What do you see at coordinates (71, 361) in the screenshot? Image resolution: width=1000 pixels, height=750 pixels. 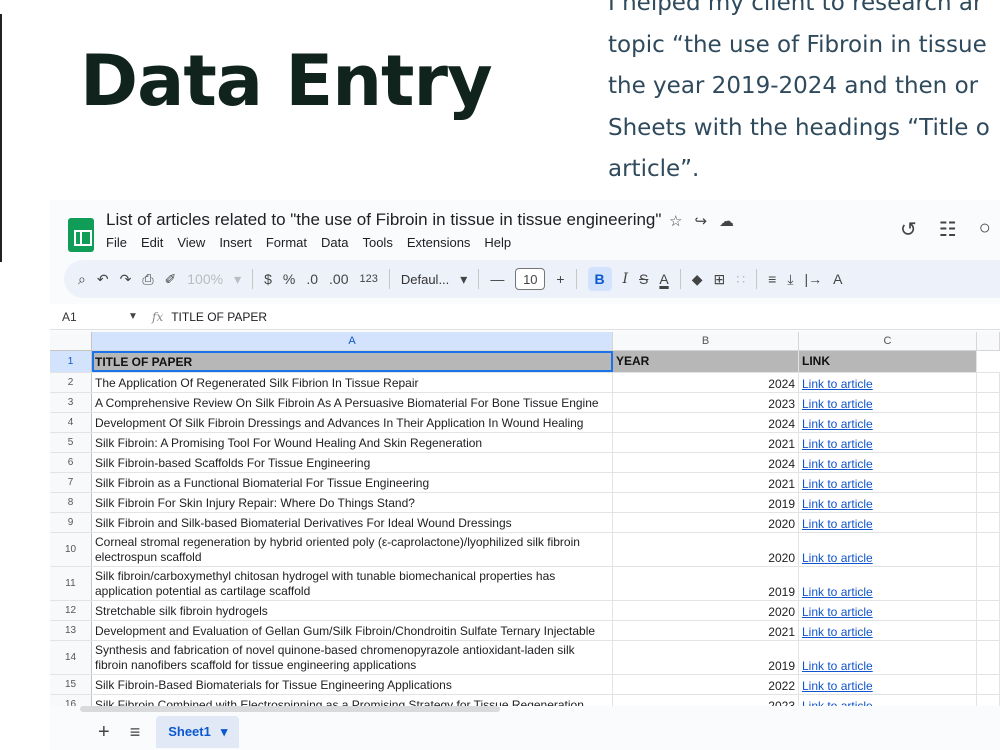 I see `row-number: 1` at bounding box center [71, 361].